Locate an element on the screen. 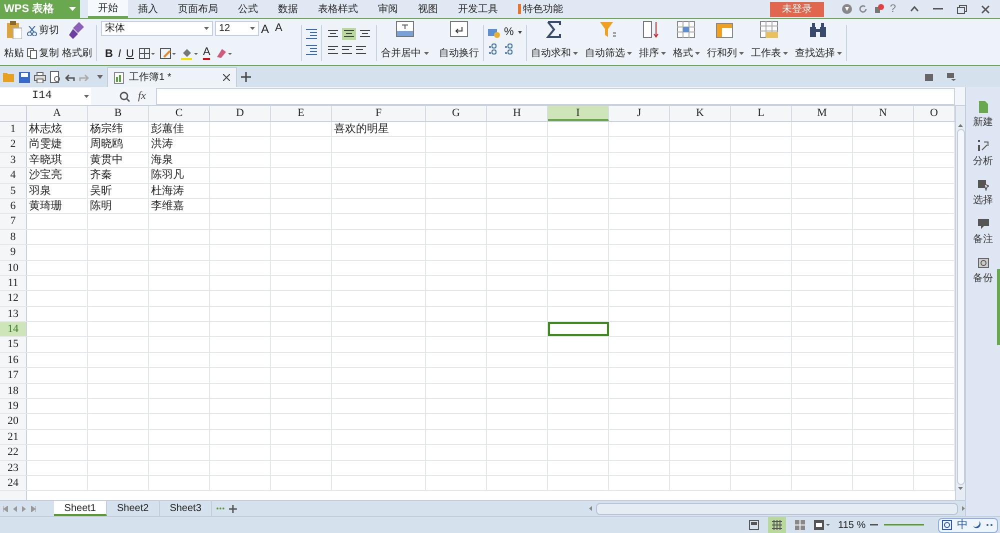 This screenshot has width=1000, height=533. row-header: 20 is located at coordinates (13, 421).